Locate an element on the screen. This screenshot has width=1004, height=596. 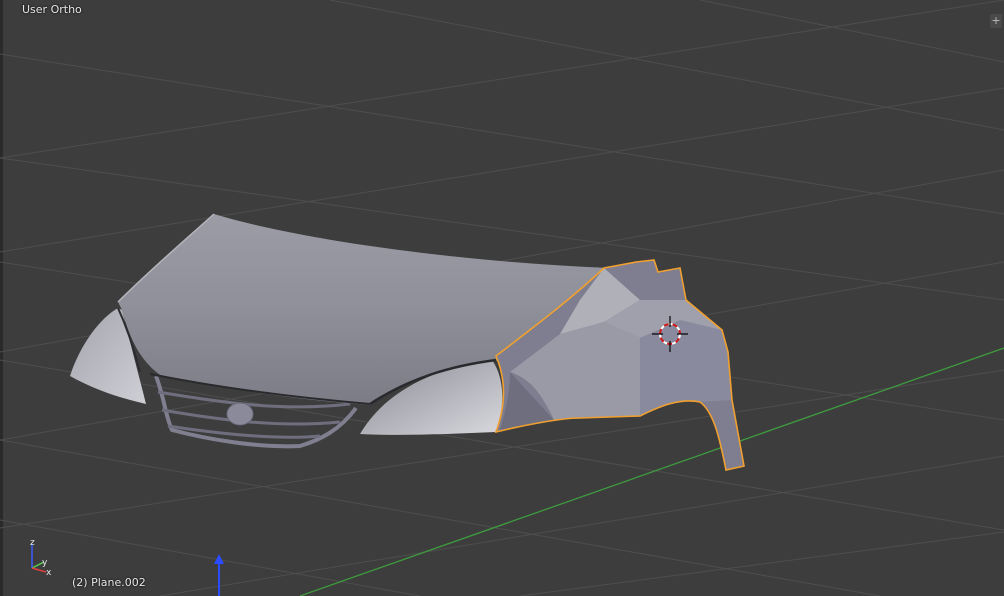
y-axis-label: y is located at coordinates (45, 563).